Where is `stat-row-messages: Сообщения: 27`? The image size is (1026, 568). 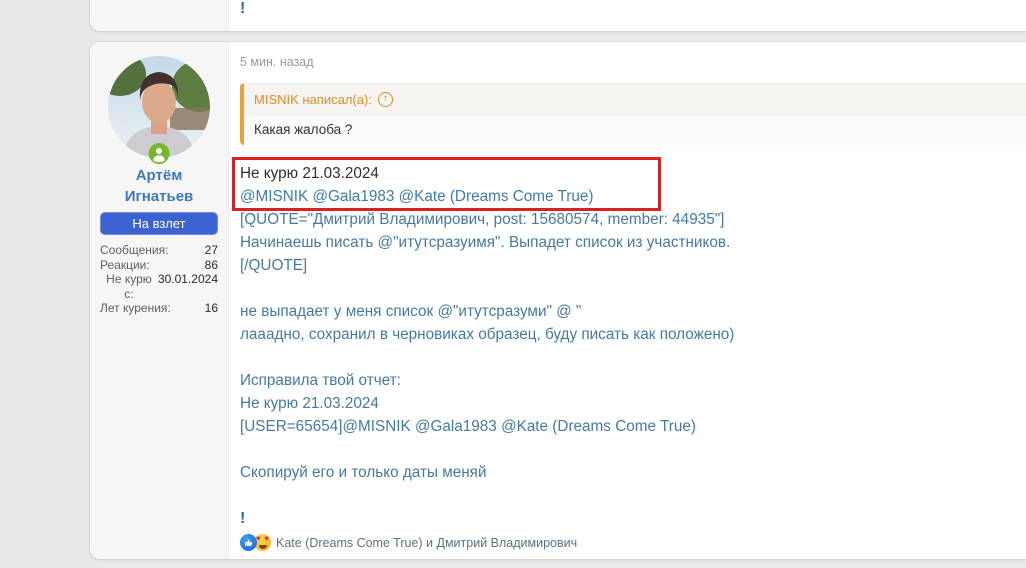
stat-row-messages: Сообщения: 27 is located at coordinates (159, 250).